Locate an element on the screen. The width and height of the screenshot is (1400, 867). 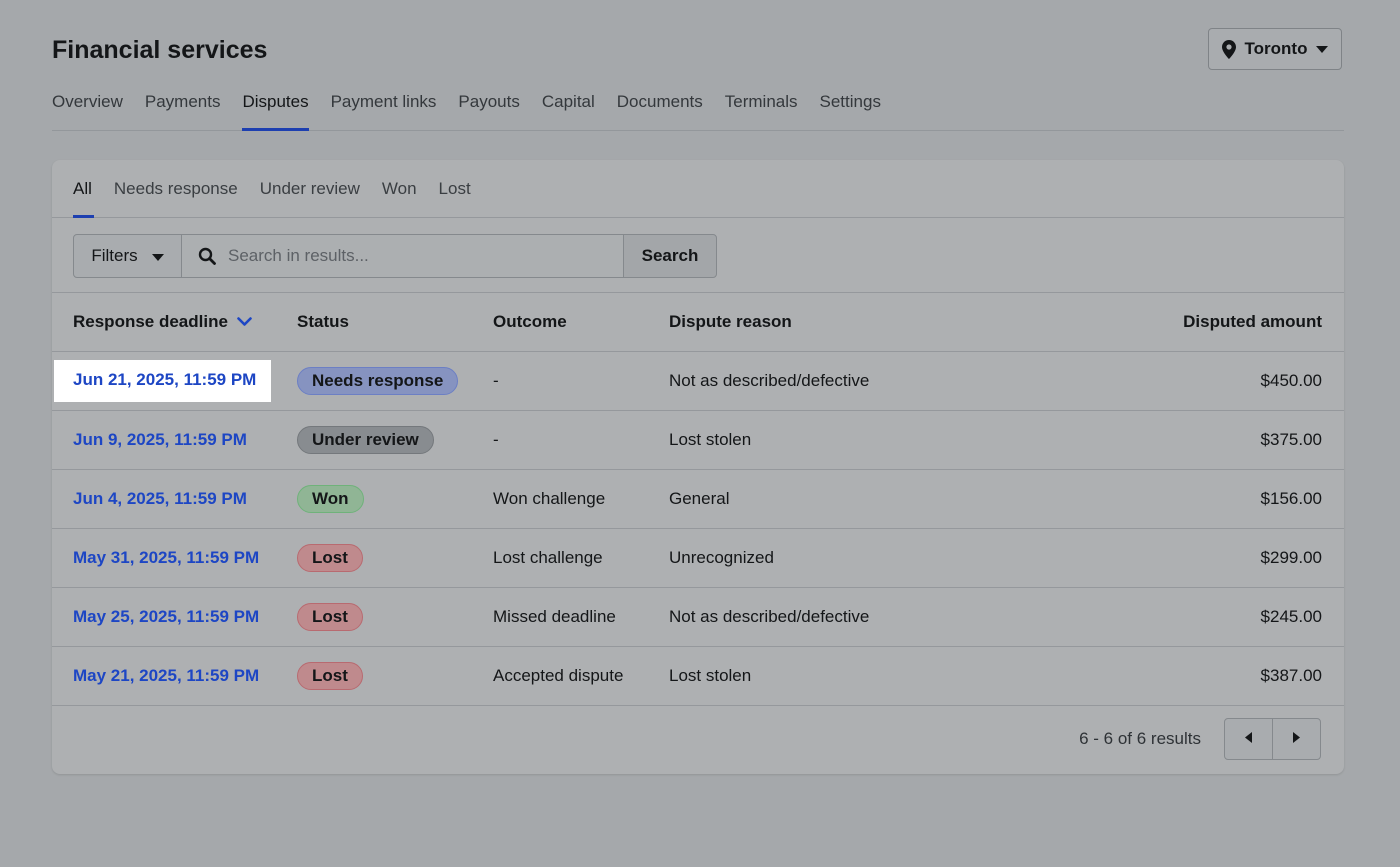
search-toolbar: Filters Search is located at coordinates (698, 255).